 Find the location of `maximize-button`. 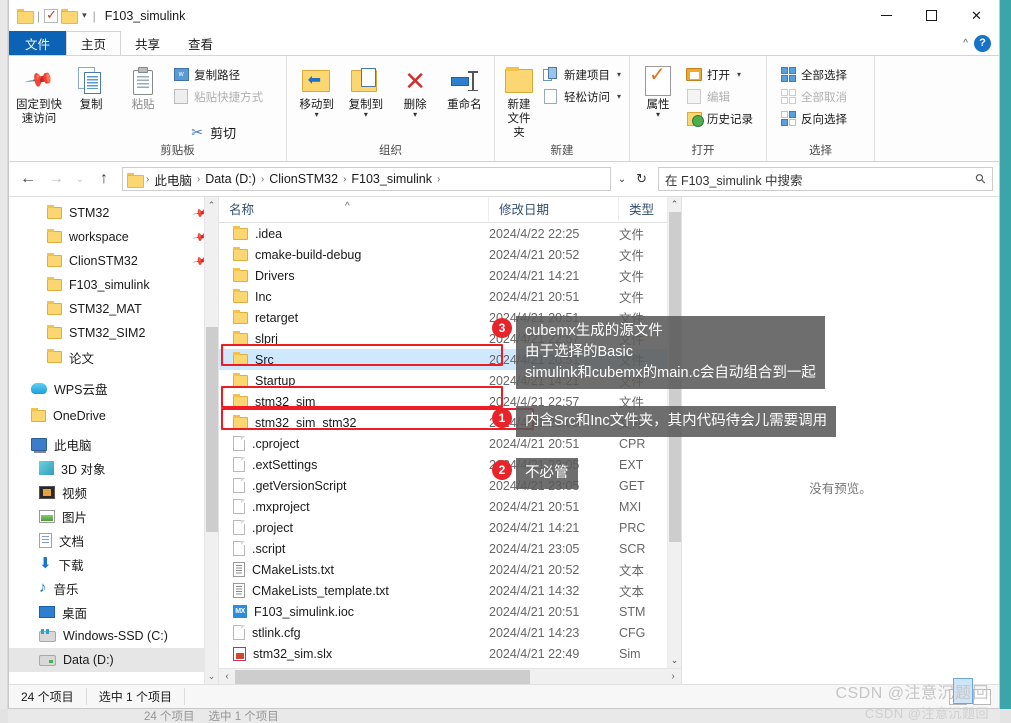

maximize-button is located at coordinates (931, 15).